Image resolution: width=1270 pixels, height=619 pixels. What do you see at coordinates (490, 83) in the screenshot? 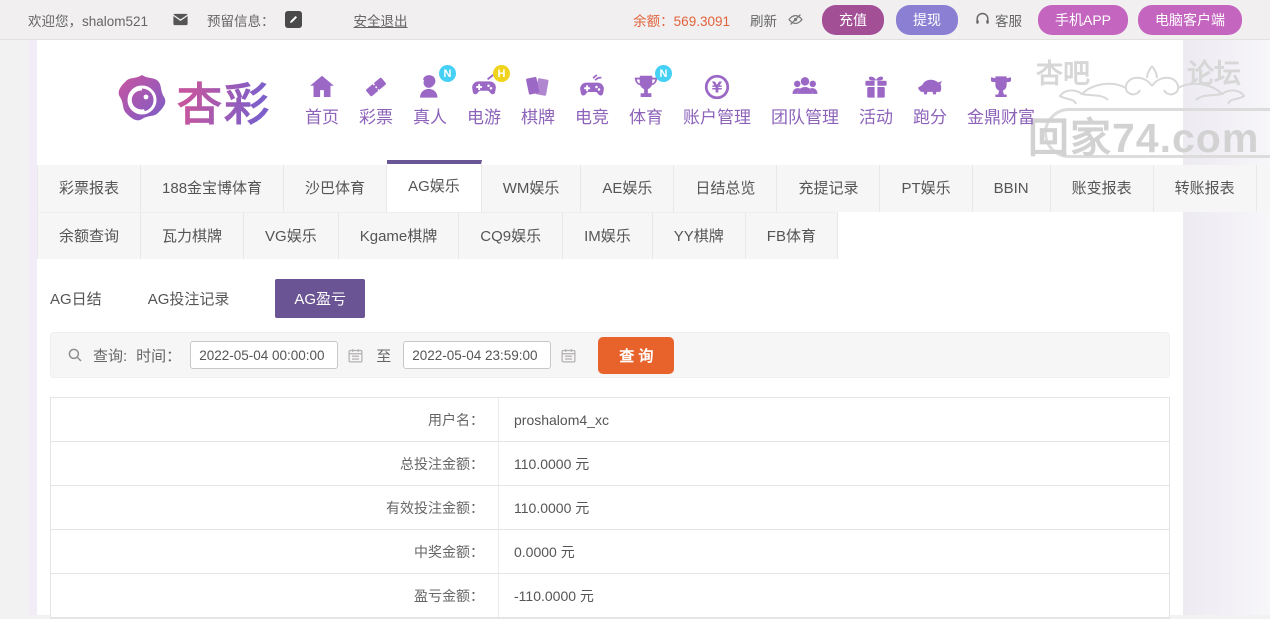
I see `gamepad-icon: H` at bounding box center [490, 83].